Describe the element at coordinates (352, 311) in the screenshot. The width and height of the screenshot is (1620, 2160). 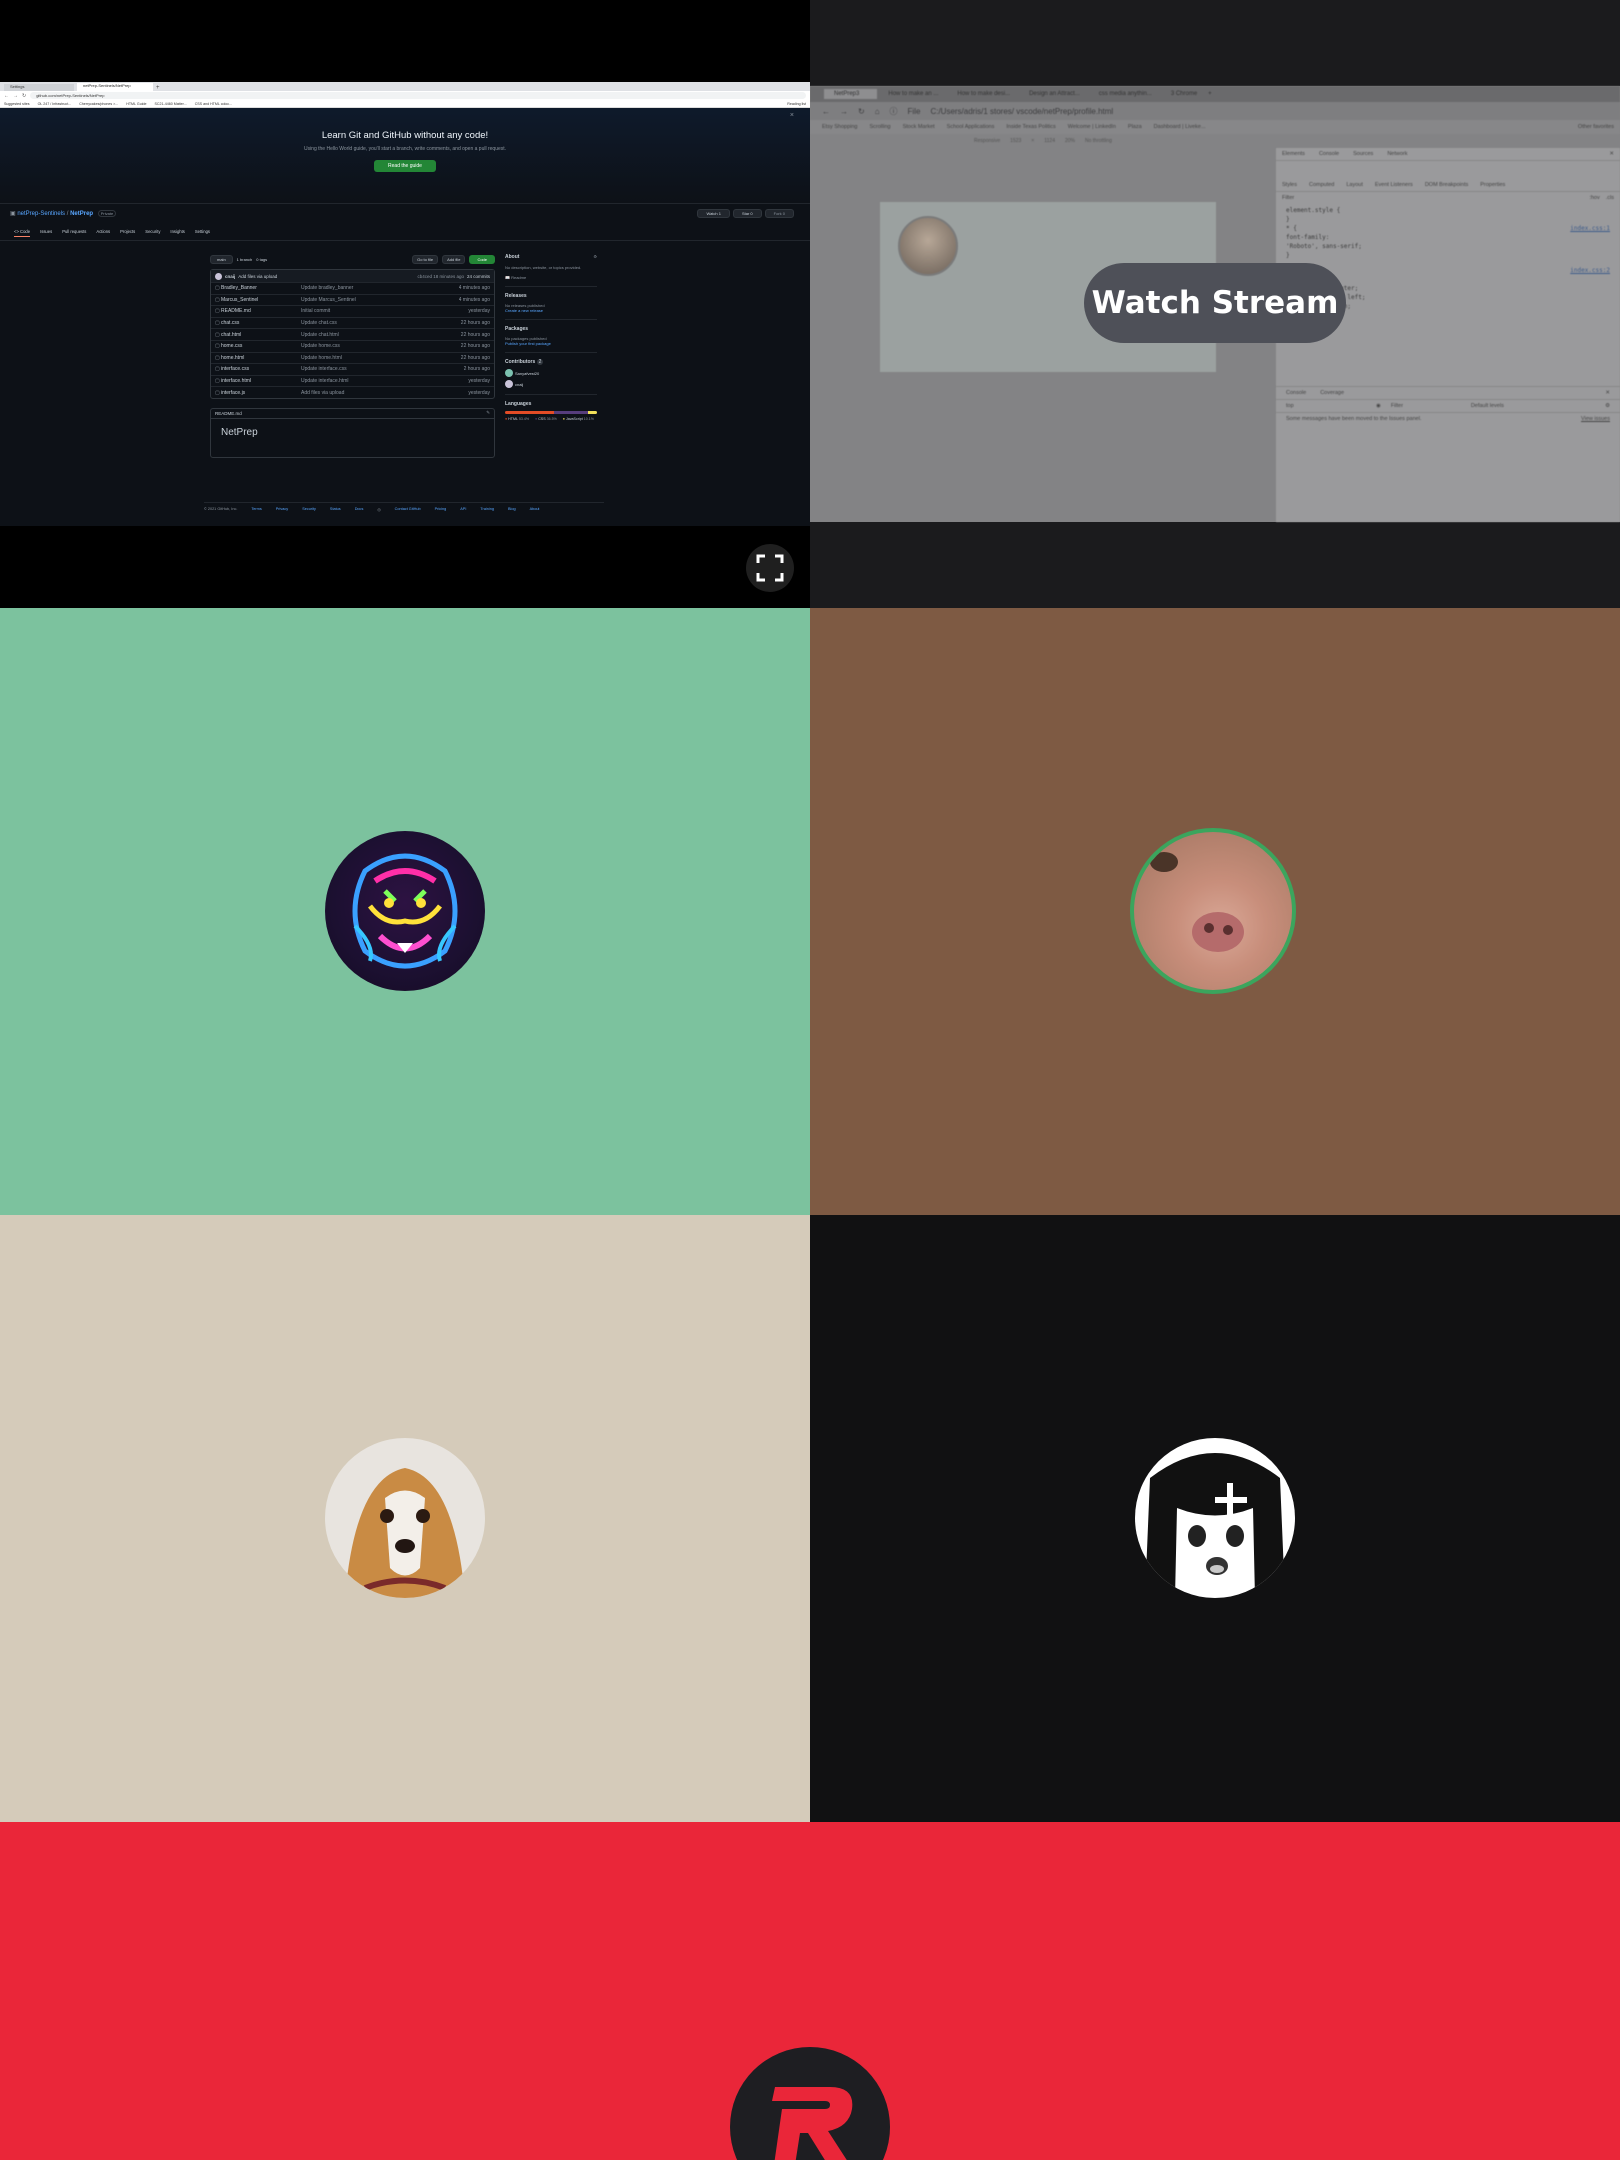
I see `file-row: ▢ README.md Initial commit yesterday` at that location.